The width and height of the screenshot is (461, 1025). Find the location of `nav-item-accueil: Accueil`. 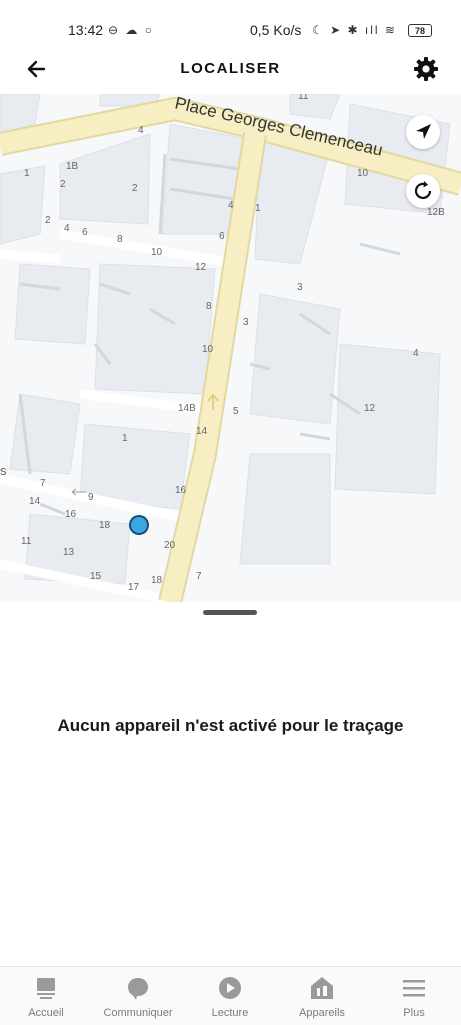

nav-item-accueil: Accueil is located at coordinates (46, 996).